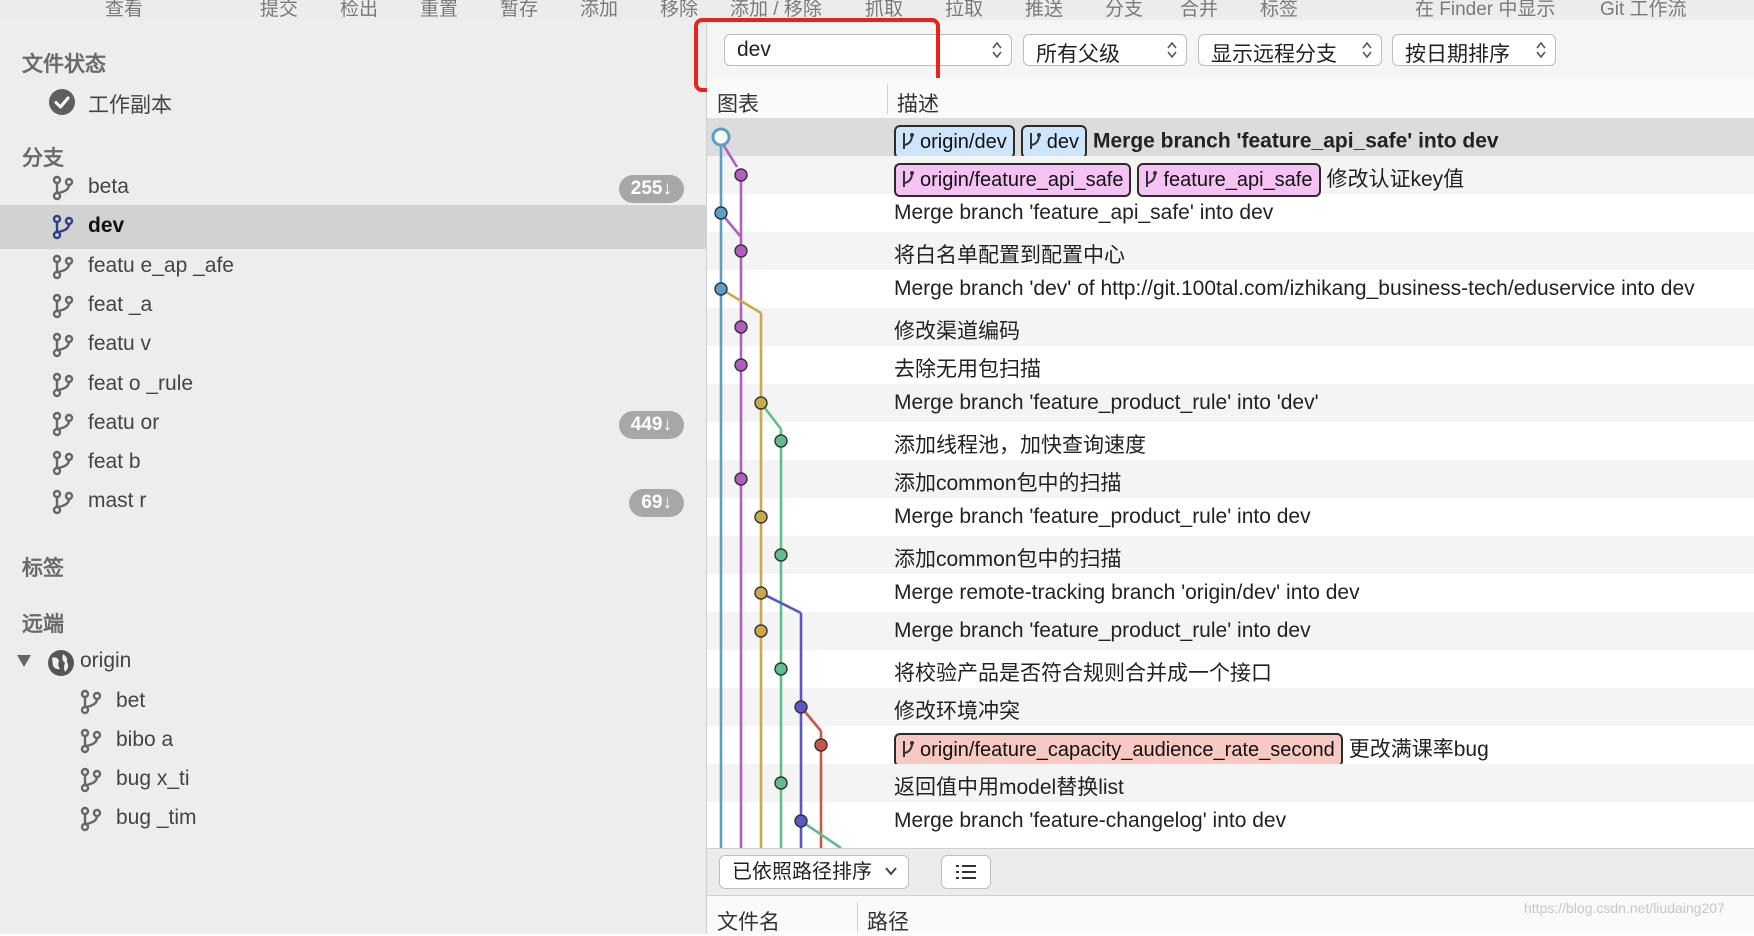  What do you see at coordinates (64, 64) in the screenshot?
I see `file-status-title: 文件状态` at bounding box center [64, 64].